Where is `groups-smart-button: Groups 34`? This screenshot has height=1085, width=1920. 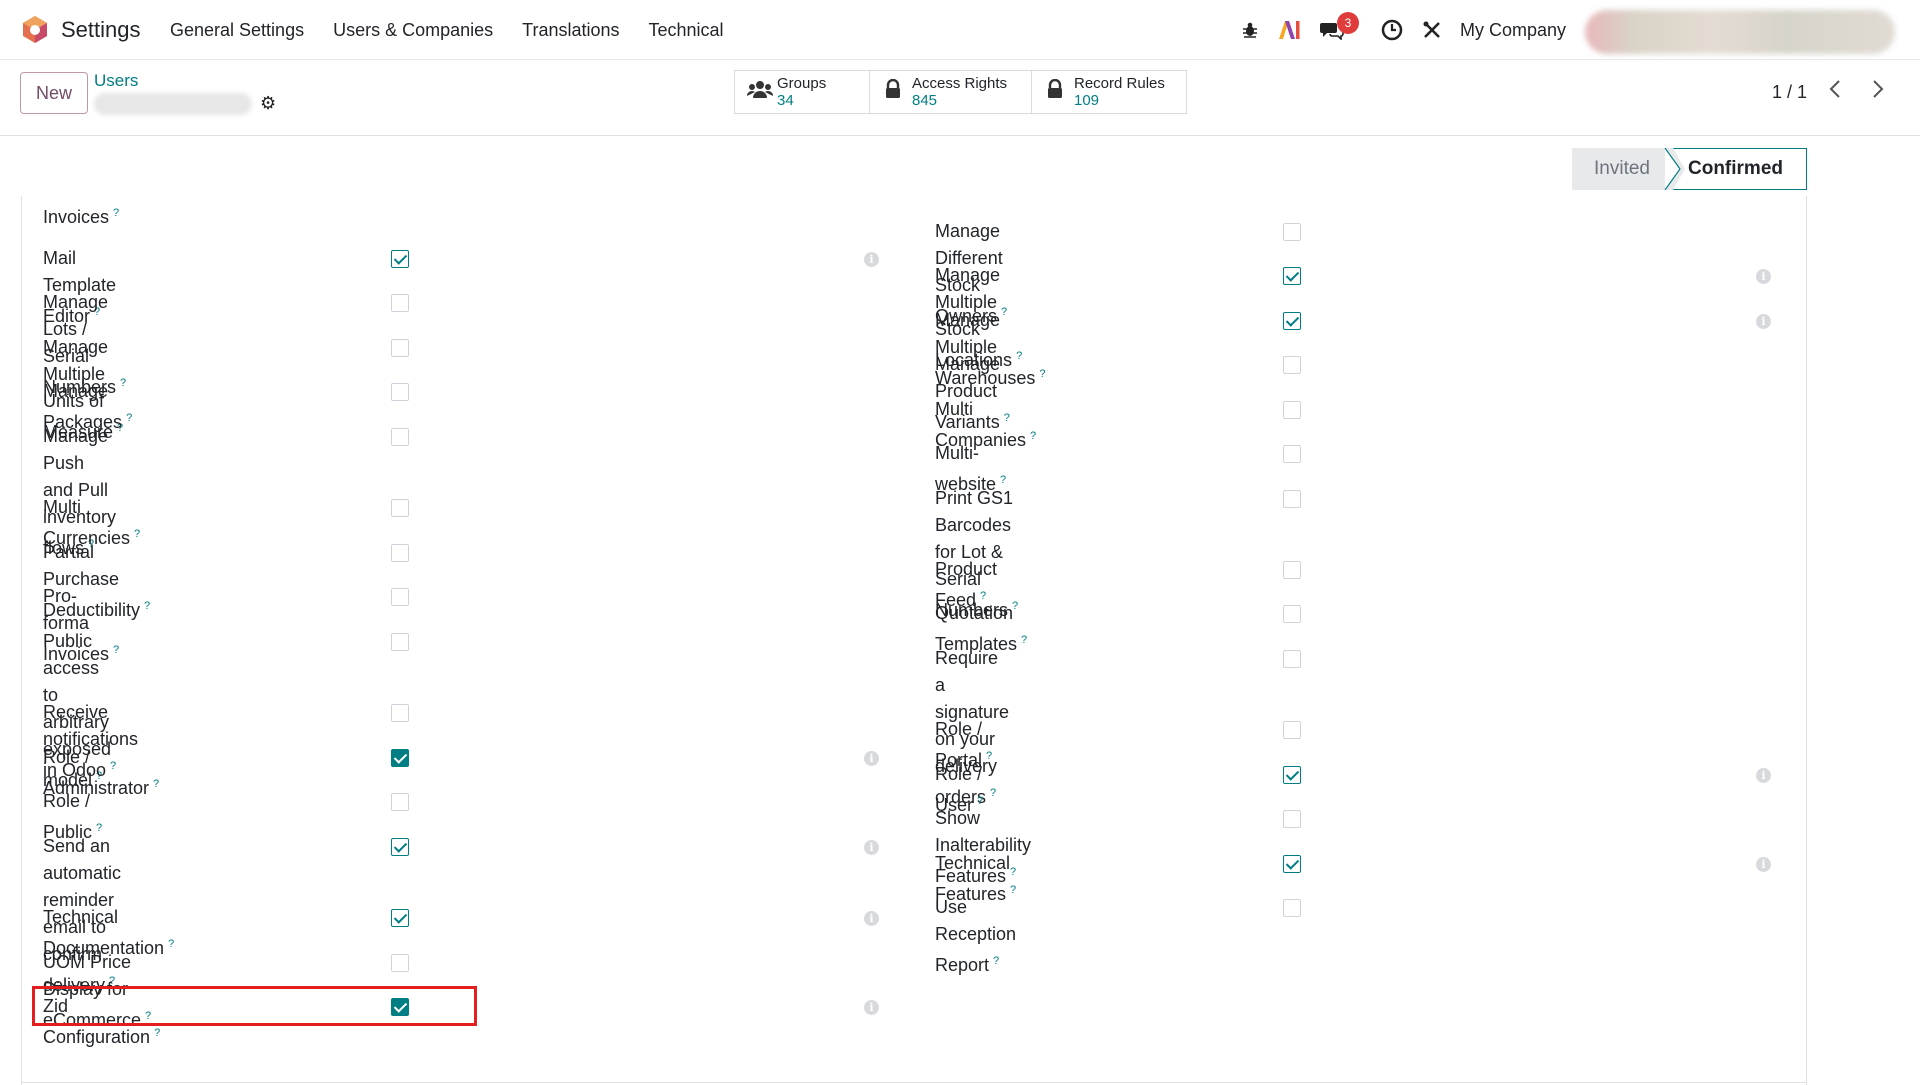
groups-smart-button: Groups 34 is located at coordinates (802, 92).